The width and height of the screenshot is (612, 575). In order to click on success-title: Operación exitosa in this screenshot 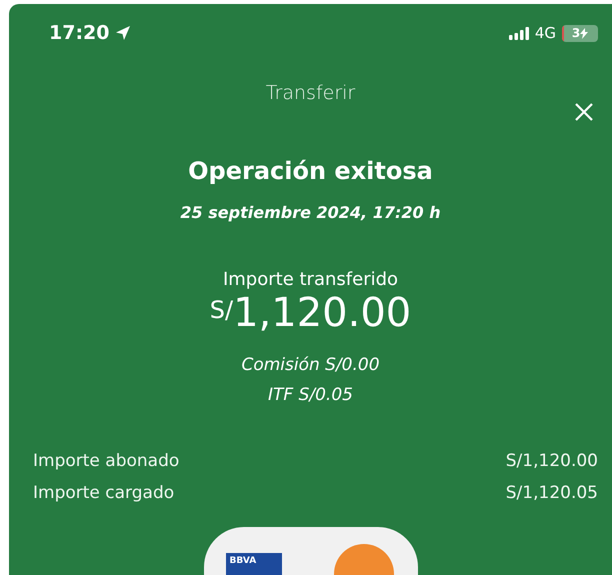, I will do `click(310, 171)`.